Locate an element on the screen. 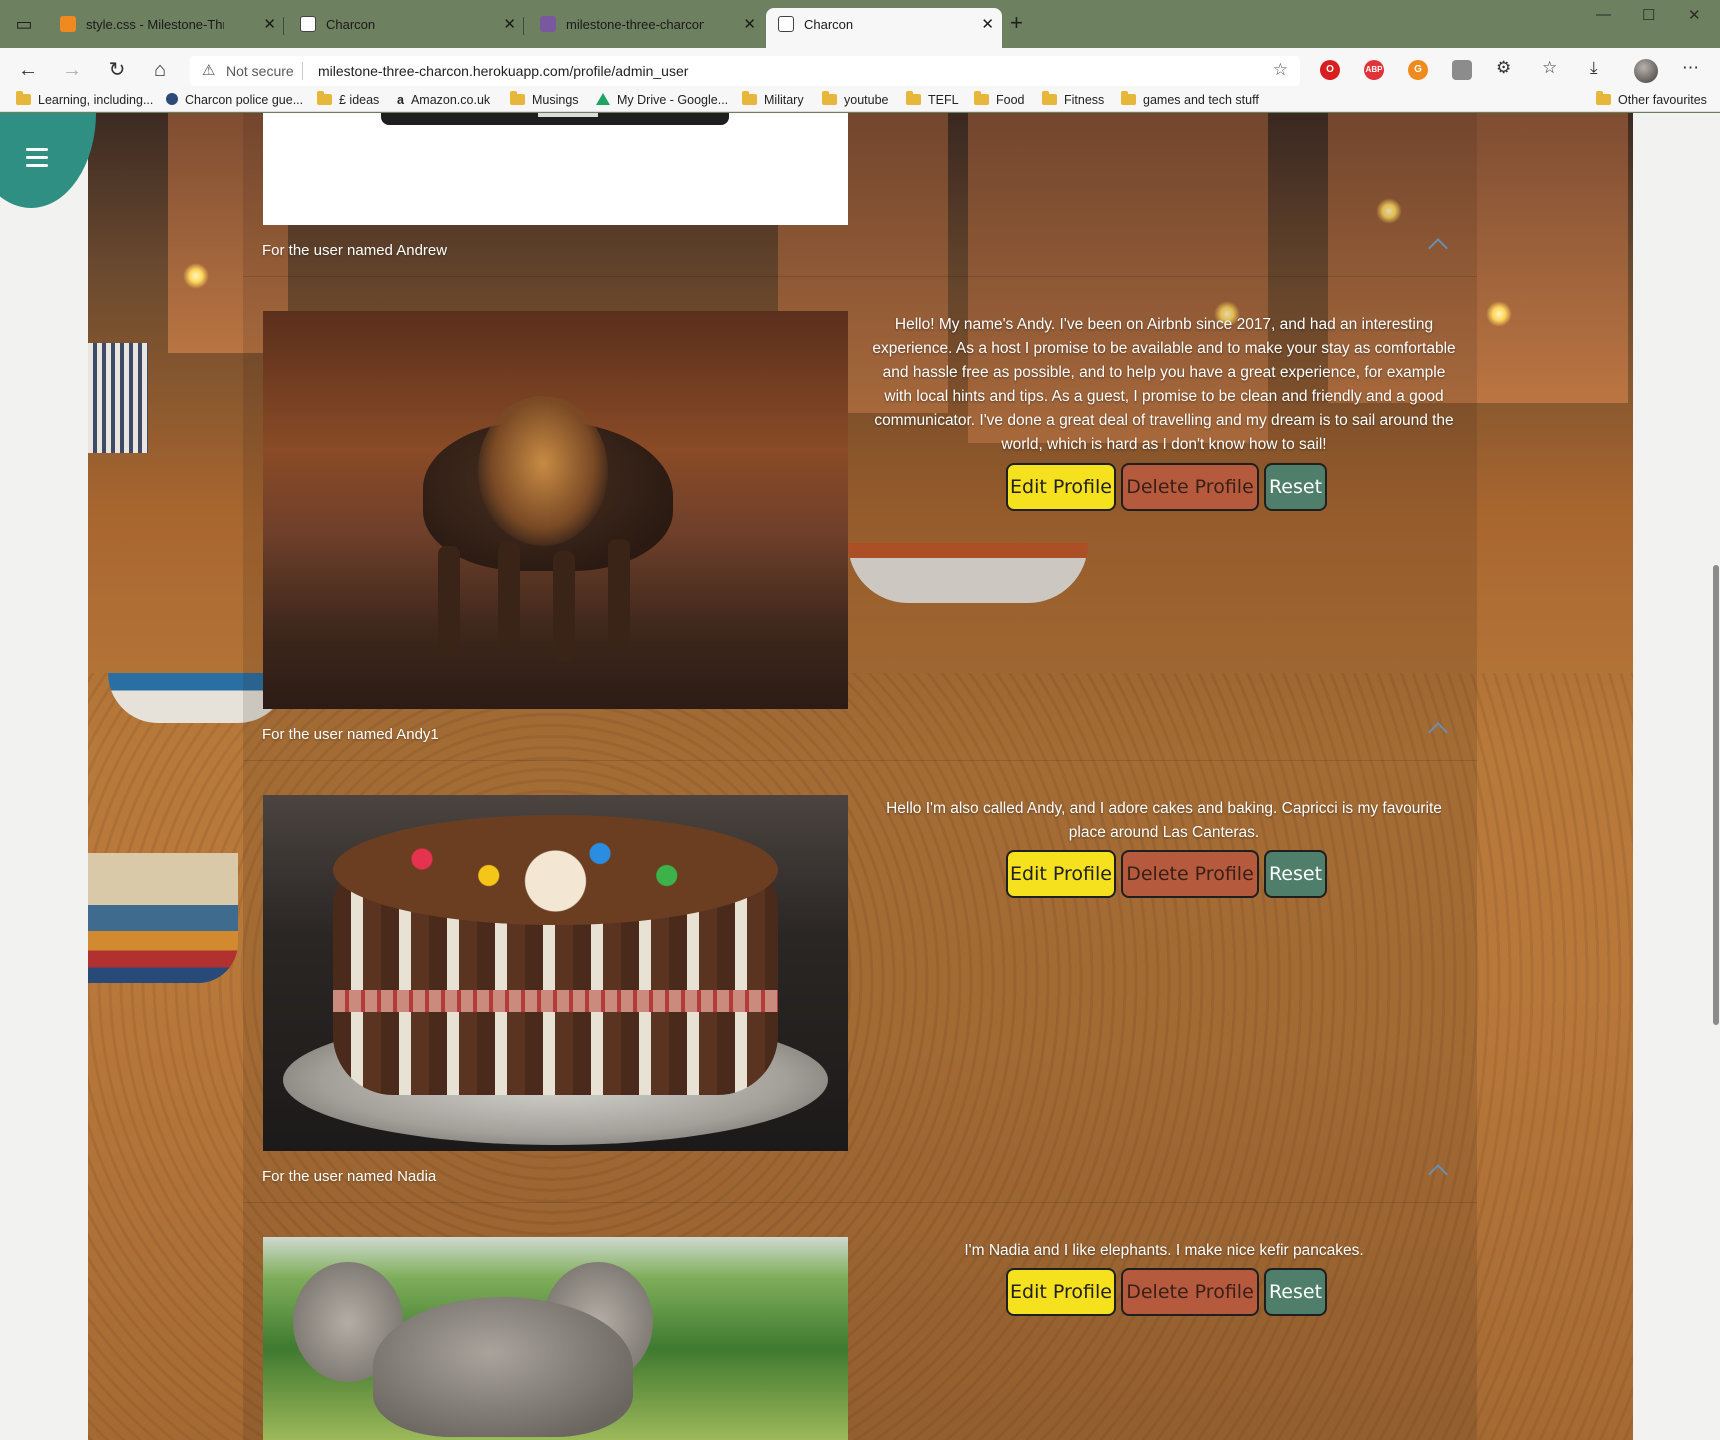 The height and width of the screenshot is (1440, 1720). gitpod-icon is located at coordinates (68, 24).